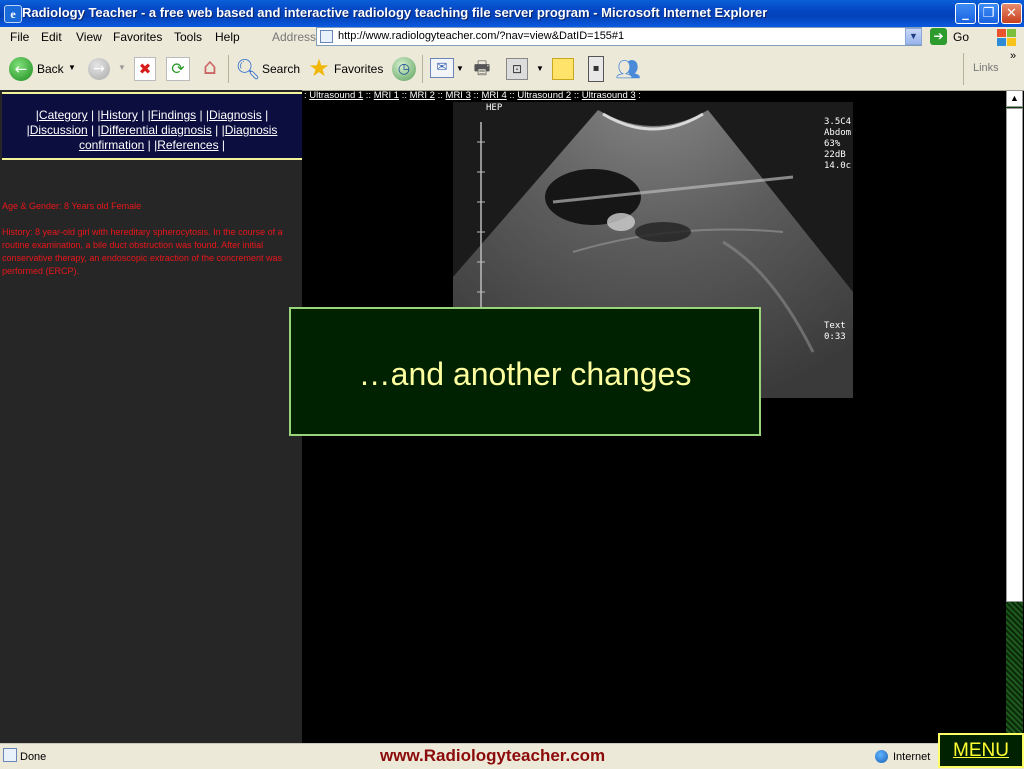 The width and height of the screenshot is (1024, 769). What do you see at coordinates (1014, 672) in the screenshot?
I see `scrollbar-track` at bounding box center [1014, 672].